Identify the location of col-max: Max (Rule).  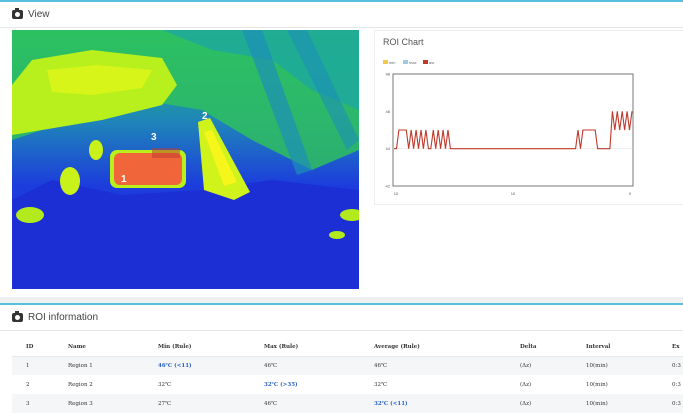
(305, 348).